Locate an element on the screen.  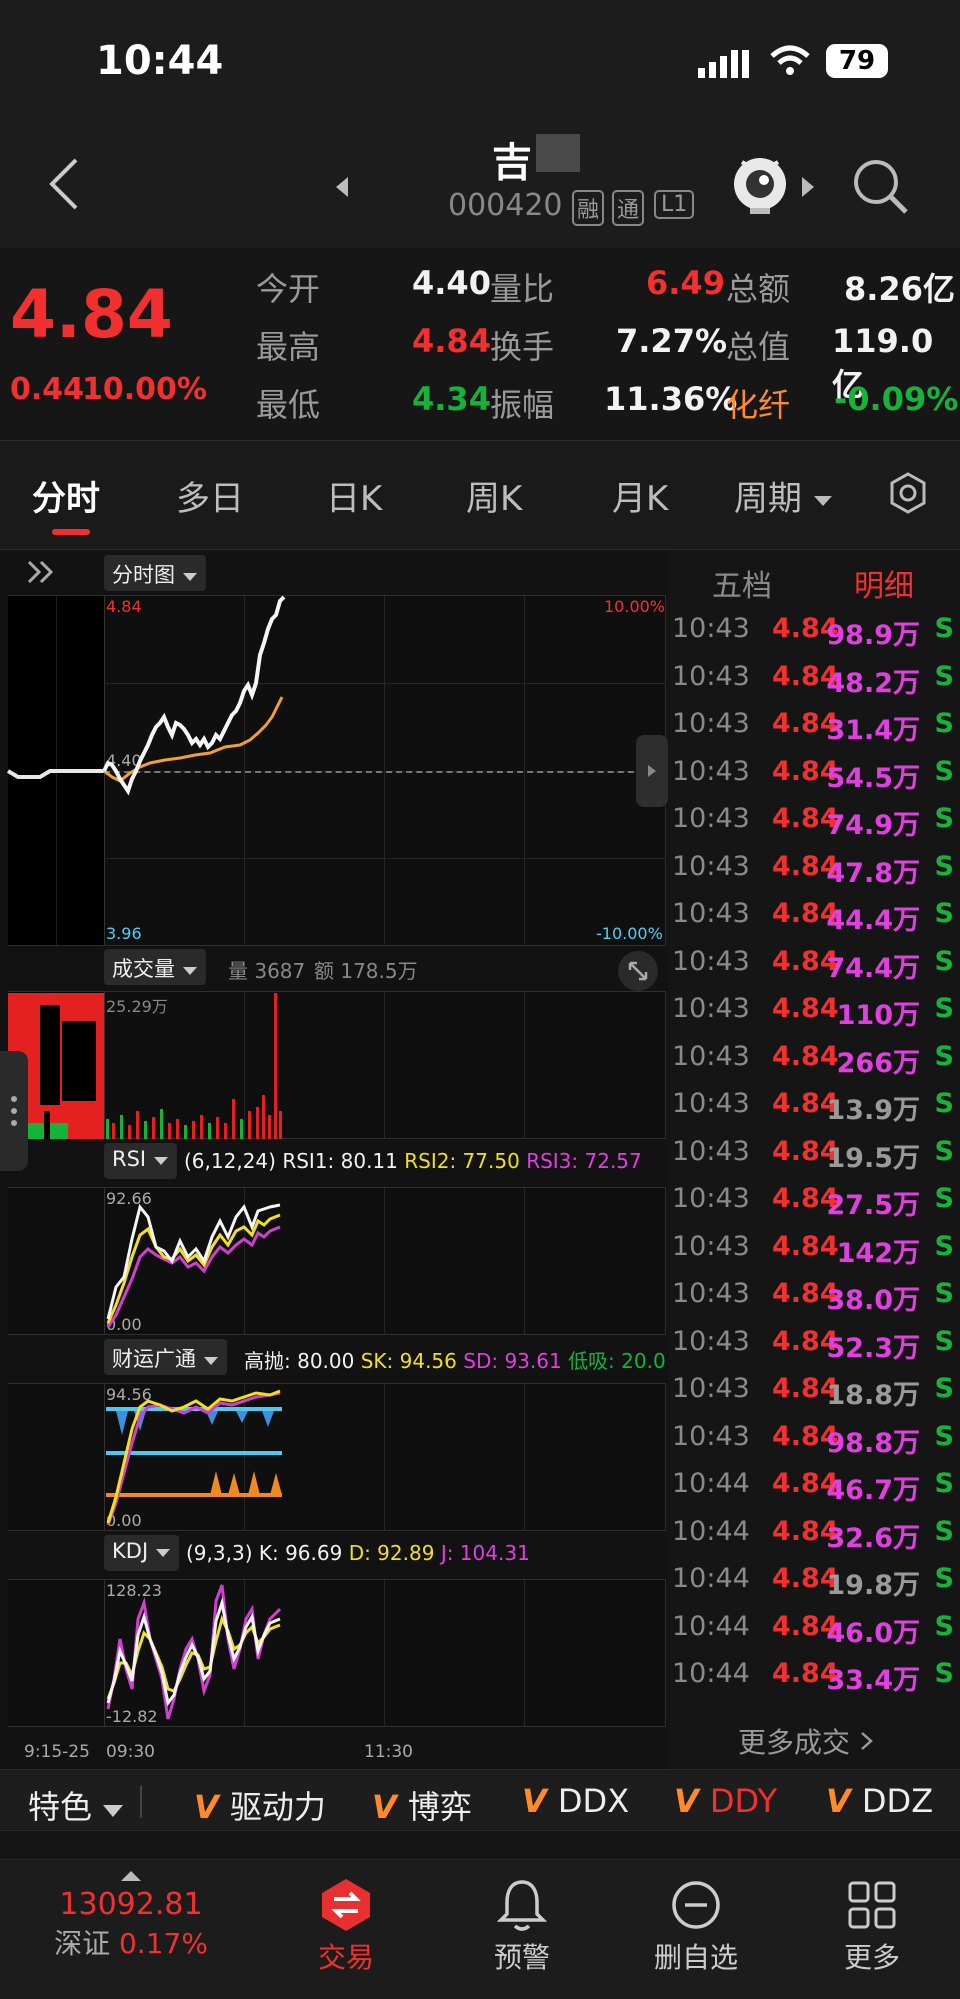
wifi-icon is located at coordinates (790, 63).